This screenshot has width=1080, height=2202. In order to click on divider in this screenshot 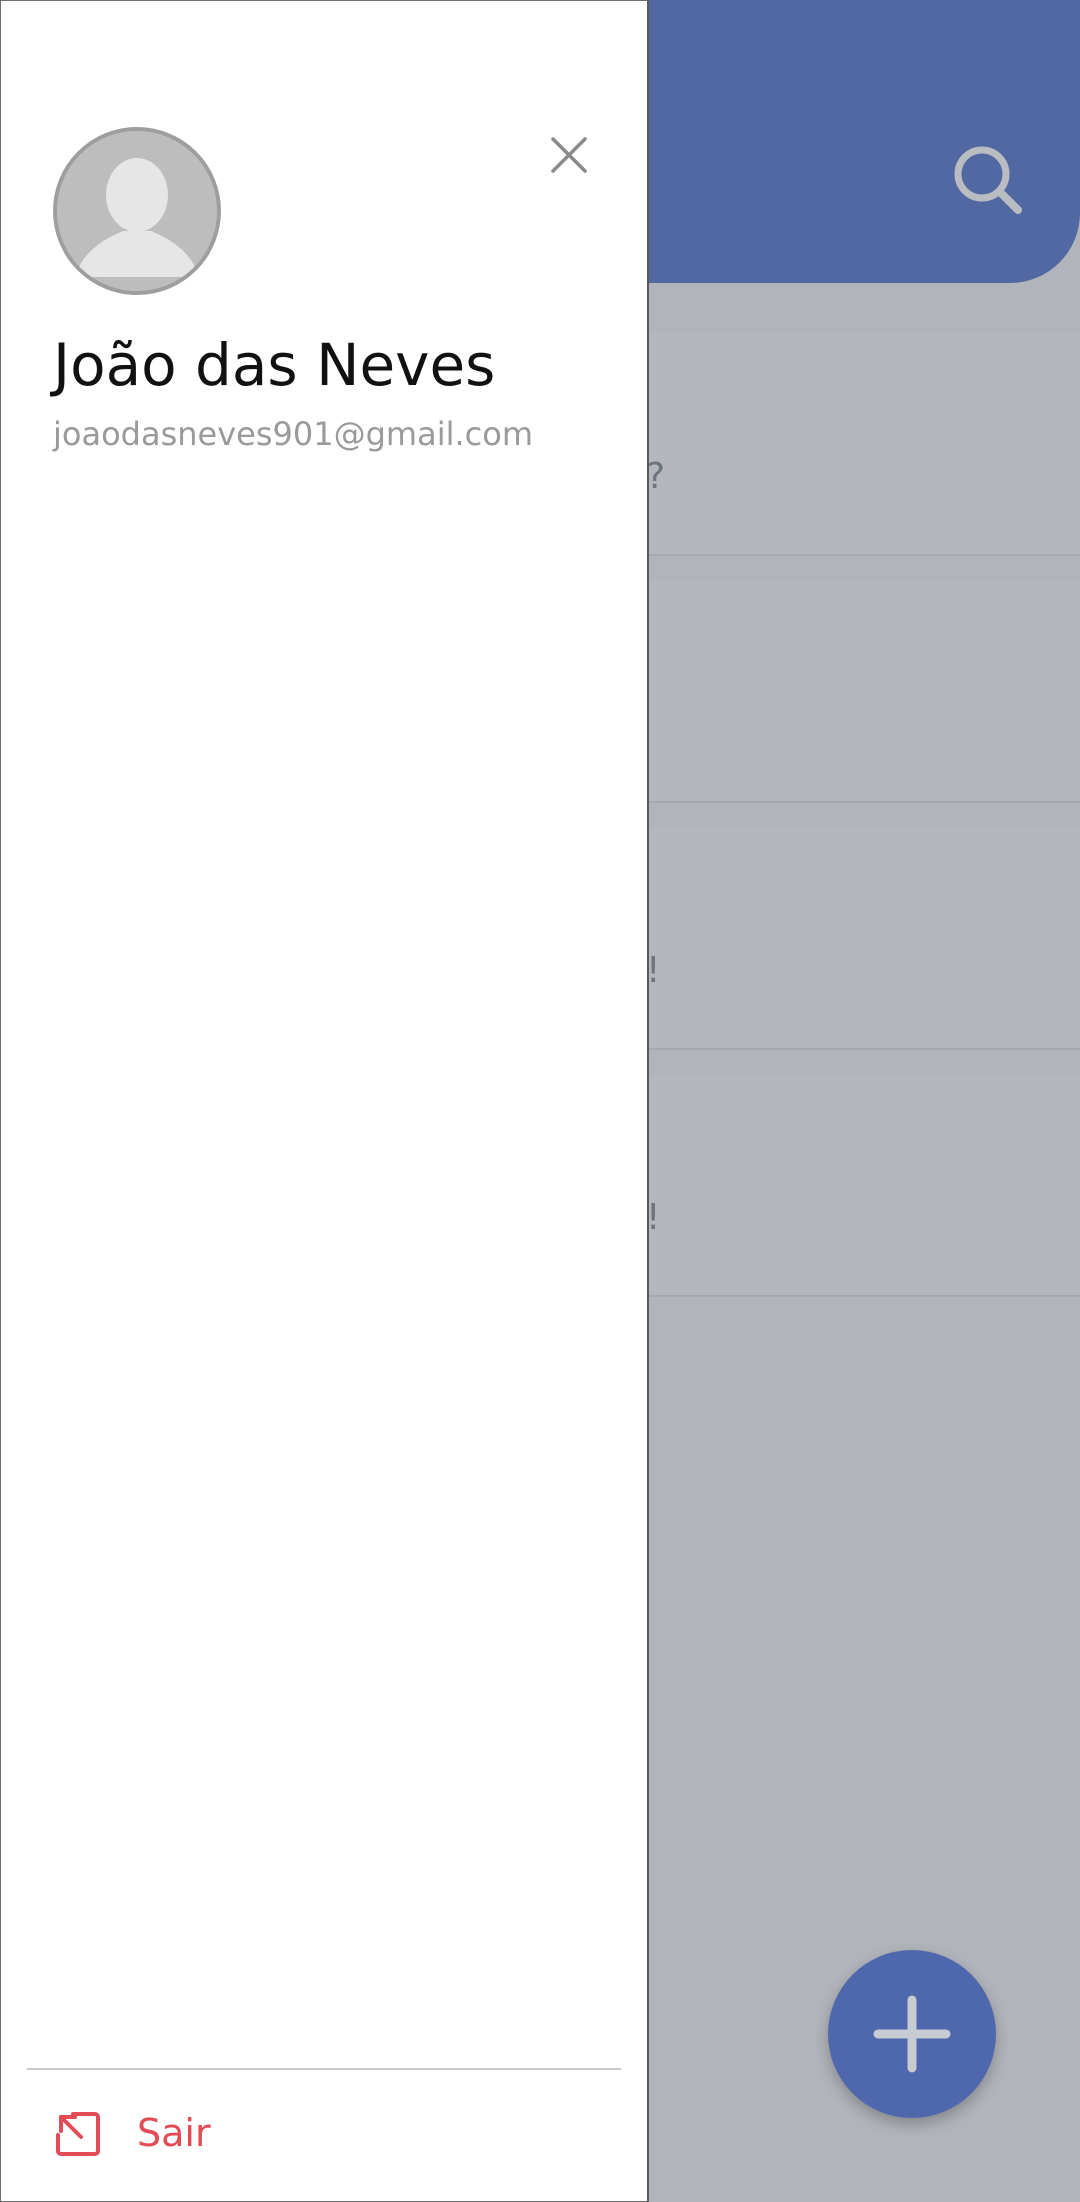, I will do `click(324, 2069)`.